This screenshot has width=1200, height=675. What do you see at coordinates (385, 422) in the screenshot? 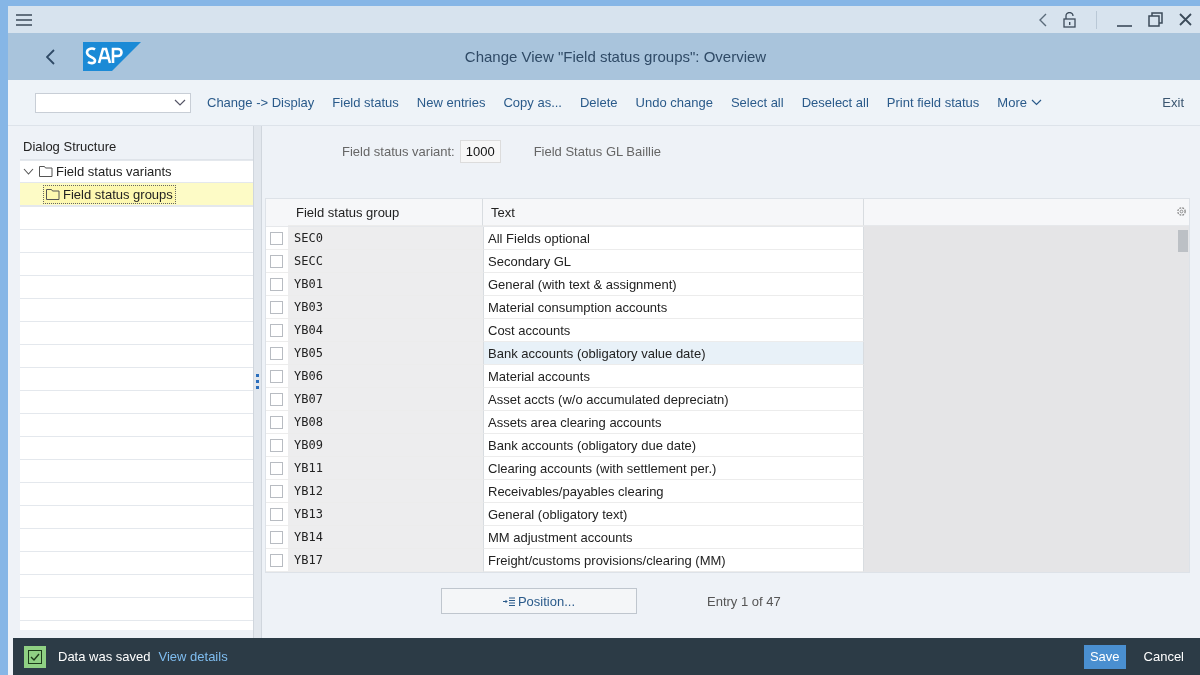
I see `table-cell: YB08` at bounding box center [385, 422].